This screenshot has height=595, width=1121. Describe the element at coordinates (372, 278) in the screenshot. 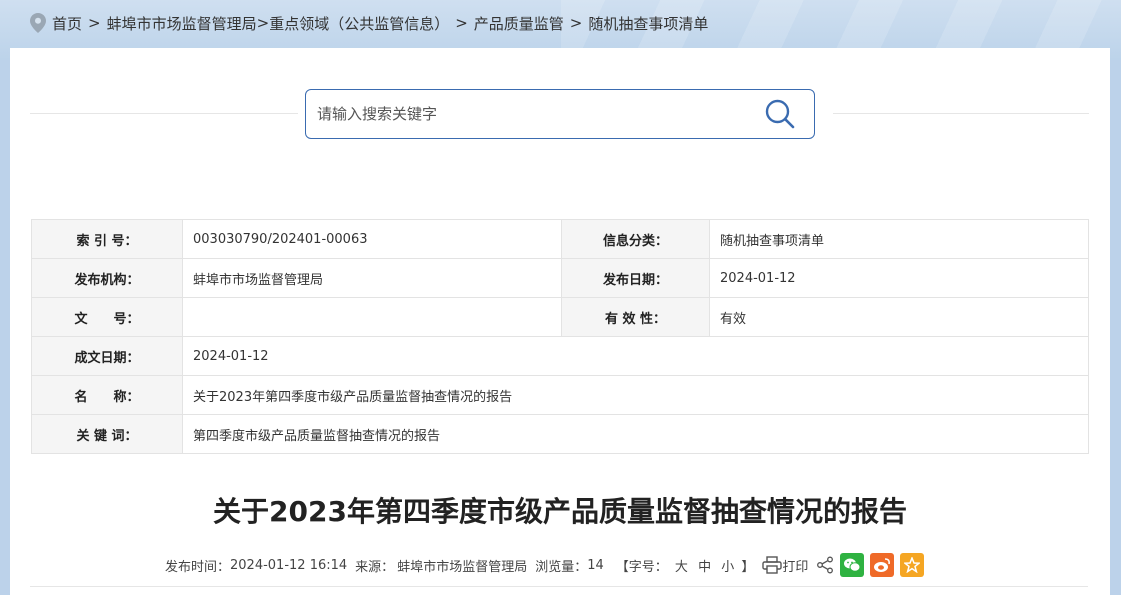

I see `publisher-value: 蚌埠市市场监督管理局` at that location.